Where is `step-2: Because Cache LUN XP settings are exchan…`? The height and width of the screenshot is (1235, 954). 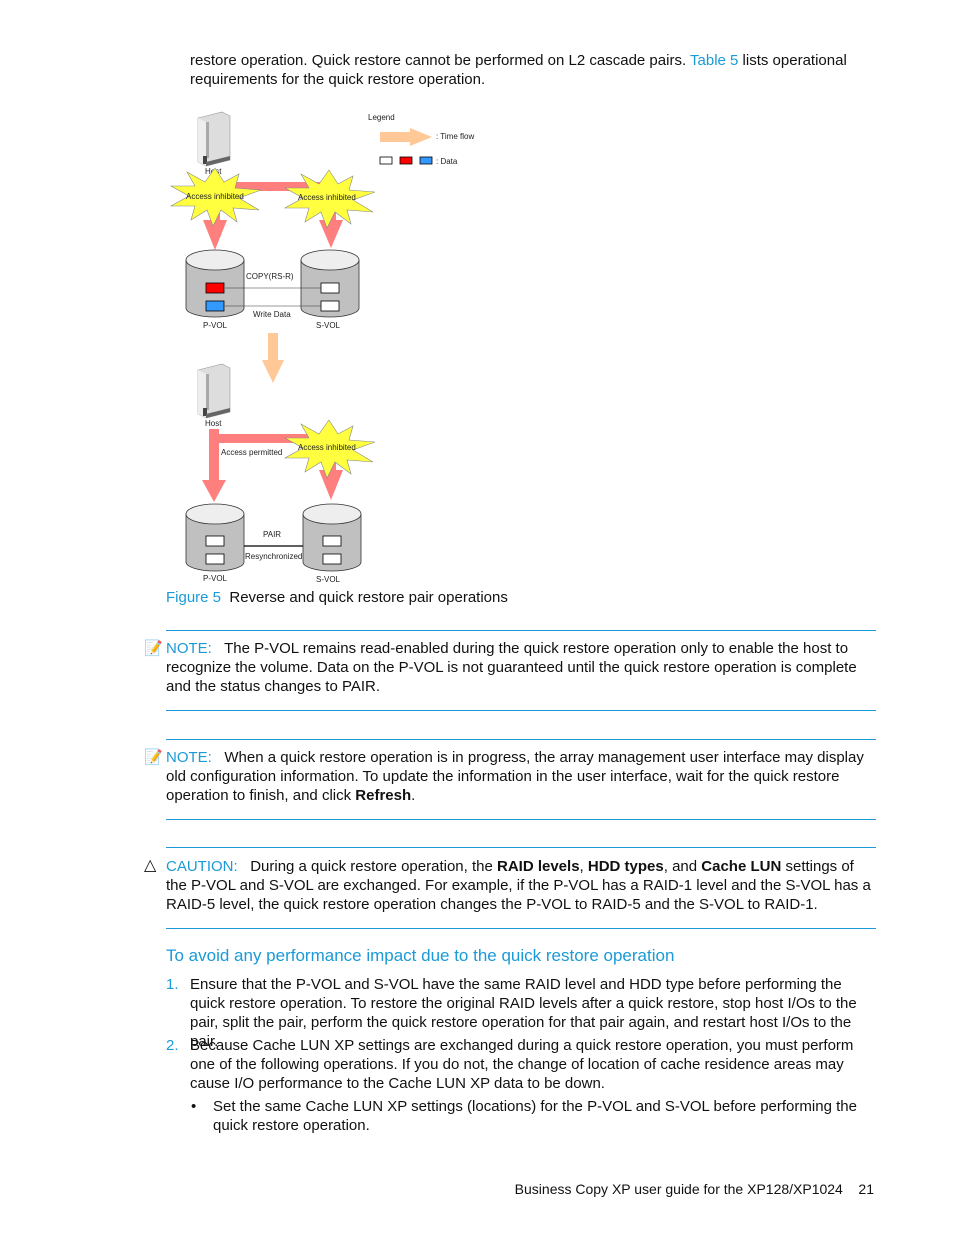 step-2: Because Cache LUN XP settings are exchan… is located at coordinates (522, 1064).